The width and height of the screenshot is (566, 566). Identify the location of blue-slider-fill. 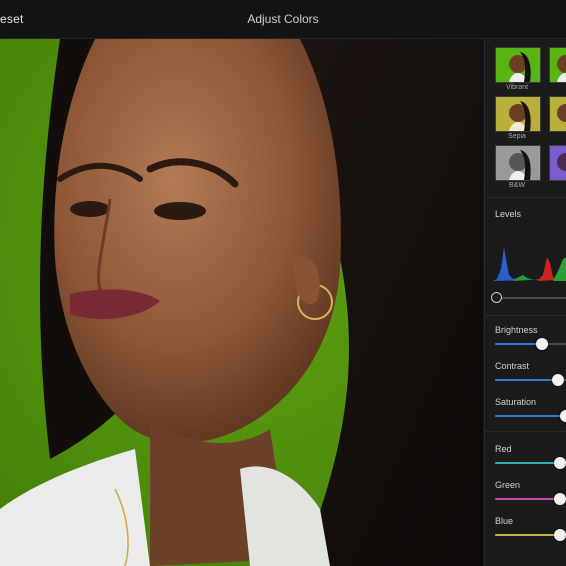
(527, 535).